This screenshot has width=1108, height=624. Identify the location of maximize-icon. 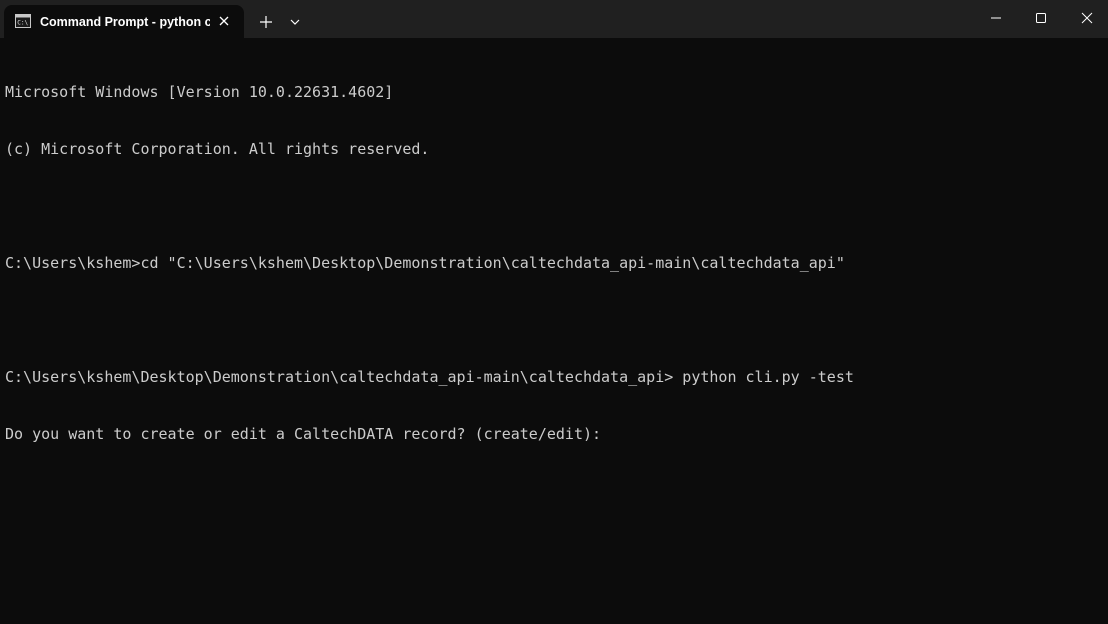
(1041, 18).